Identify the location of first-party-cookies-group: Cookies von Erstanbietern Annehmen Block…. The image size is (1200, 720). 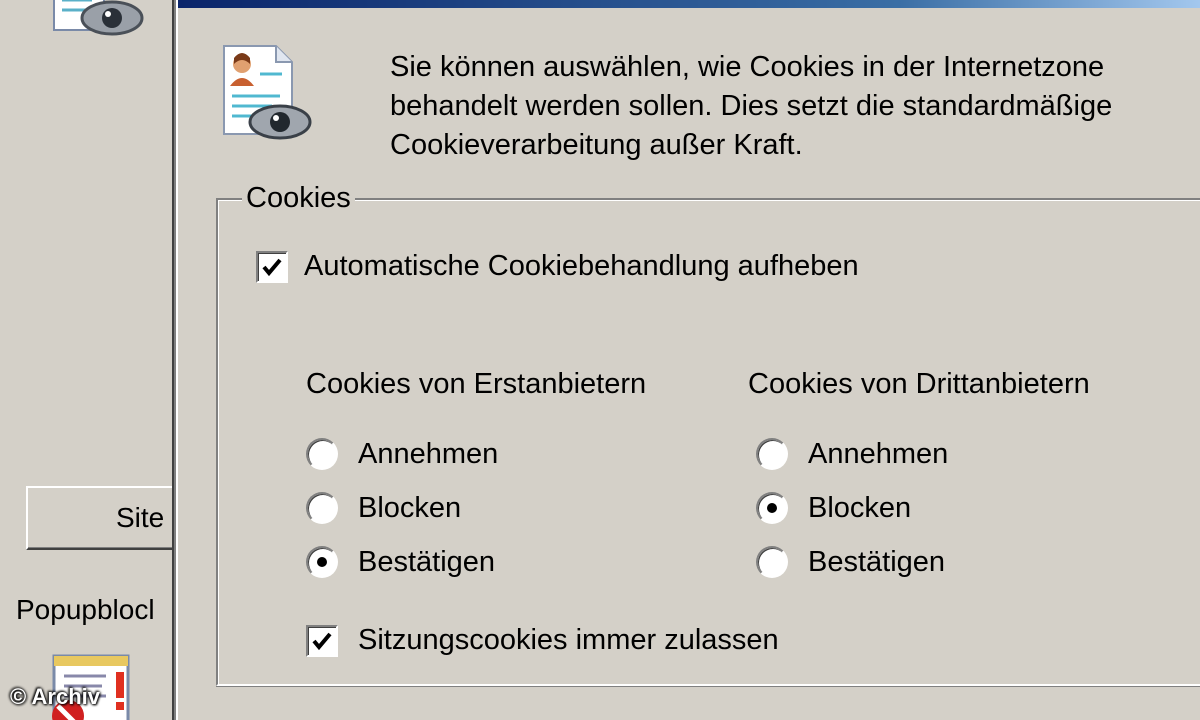
(476, 478).